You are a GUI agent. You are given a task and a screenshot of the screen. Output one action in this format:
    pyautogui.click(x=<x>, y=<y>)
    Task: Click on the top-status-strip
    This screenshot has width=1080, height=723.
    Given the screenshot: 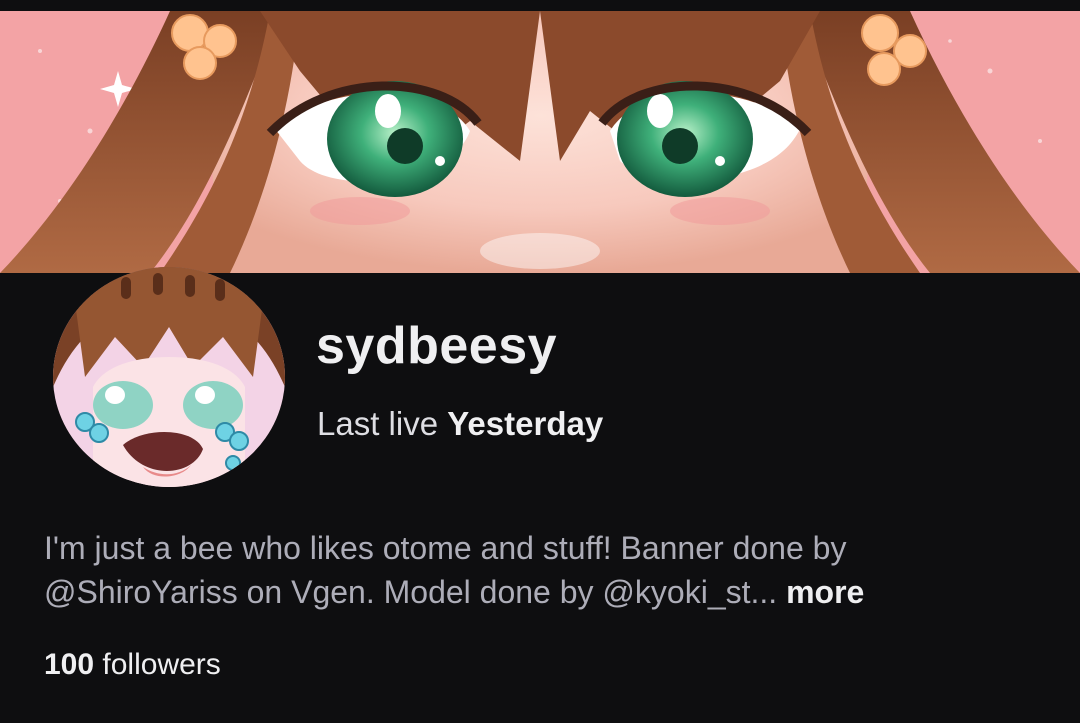 What is the action you would take?
    pyautogui.click(x=540, y=5)
    